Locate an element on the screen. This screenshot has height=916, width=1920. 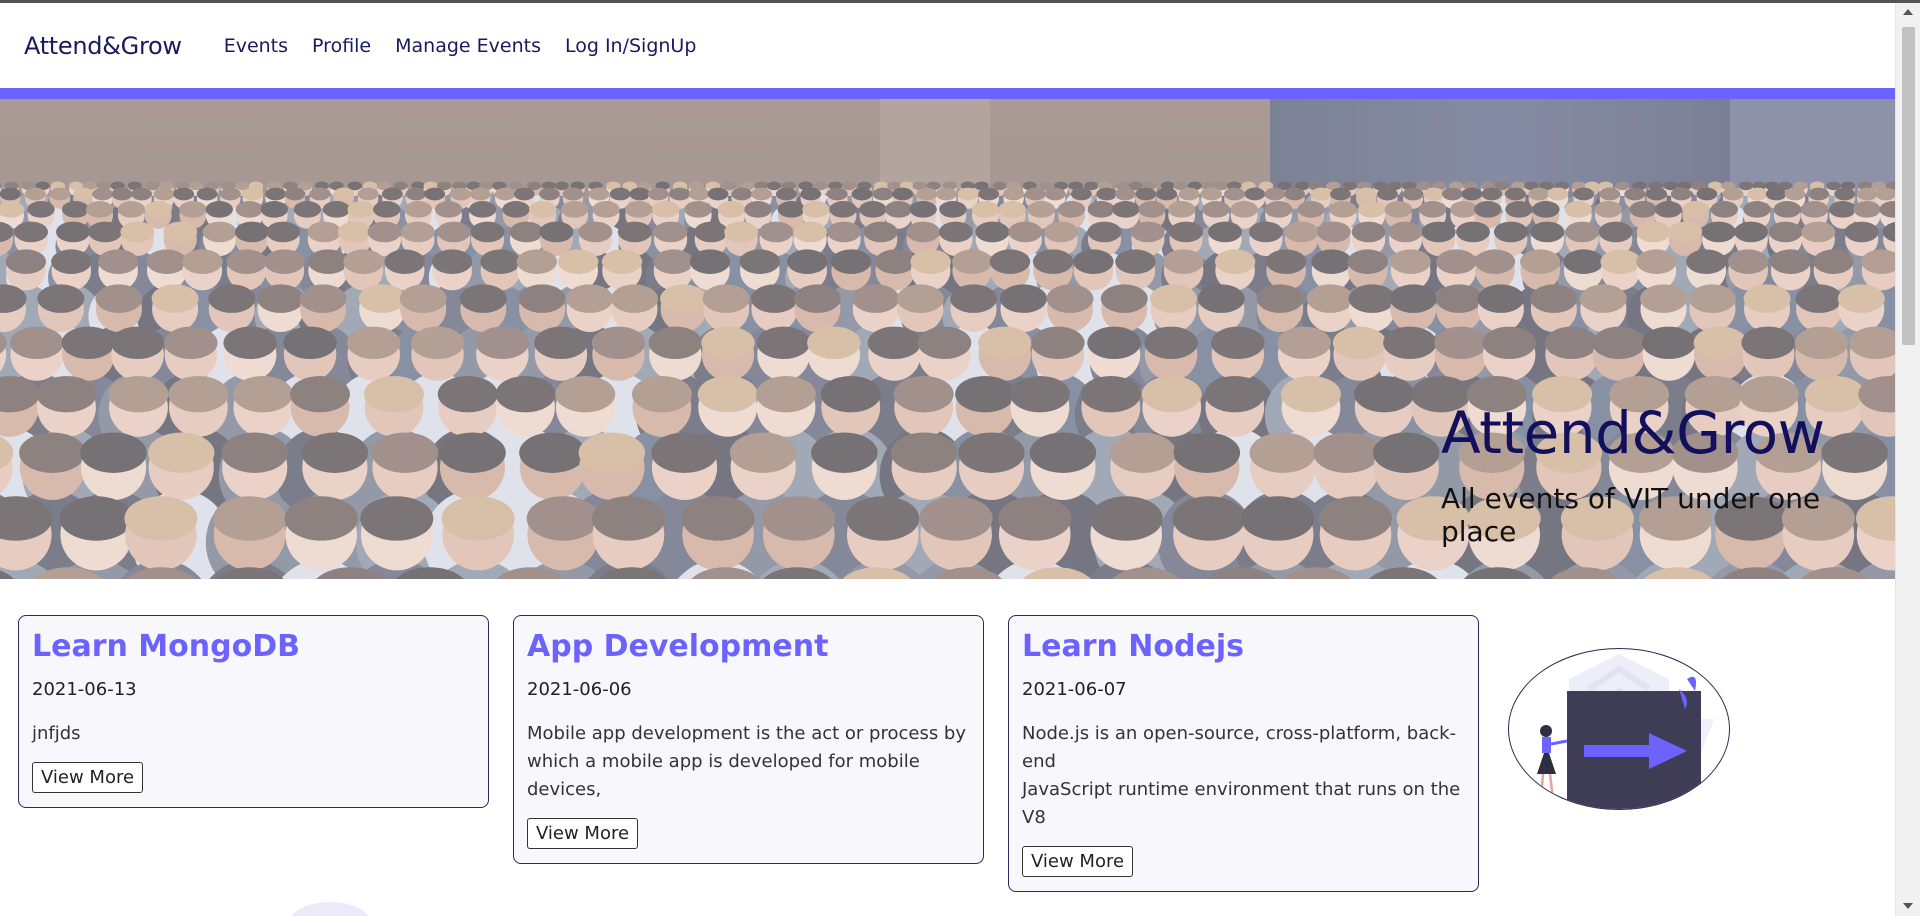
event-title: App Development is located at coordinates (748, 647).